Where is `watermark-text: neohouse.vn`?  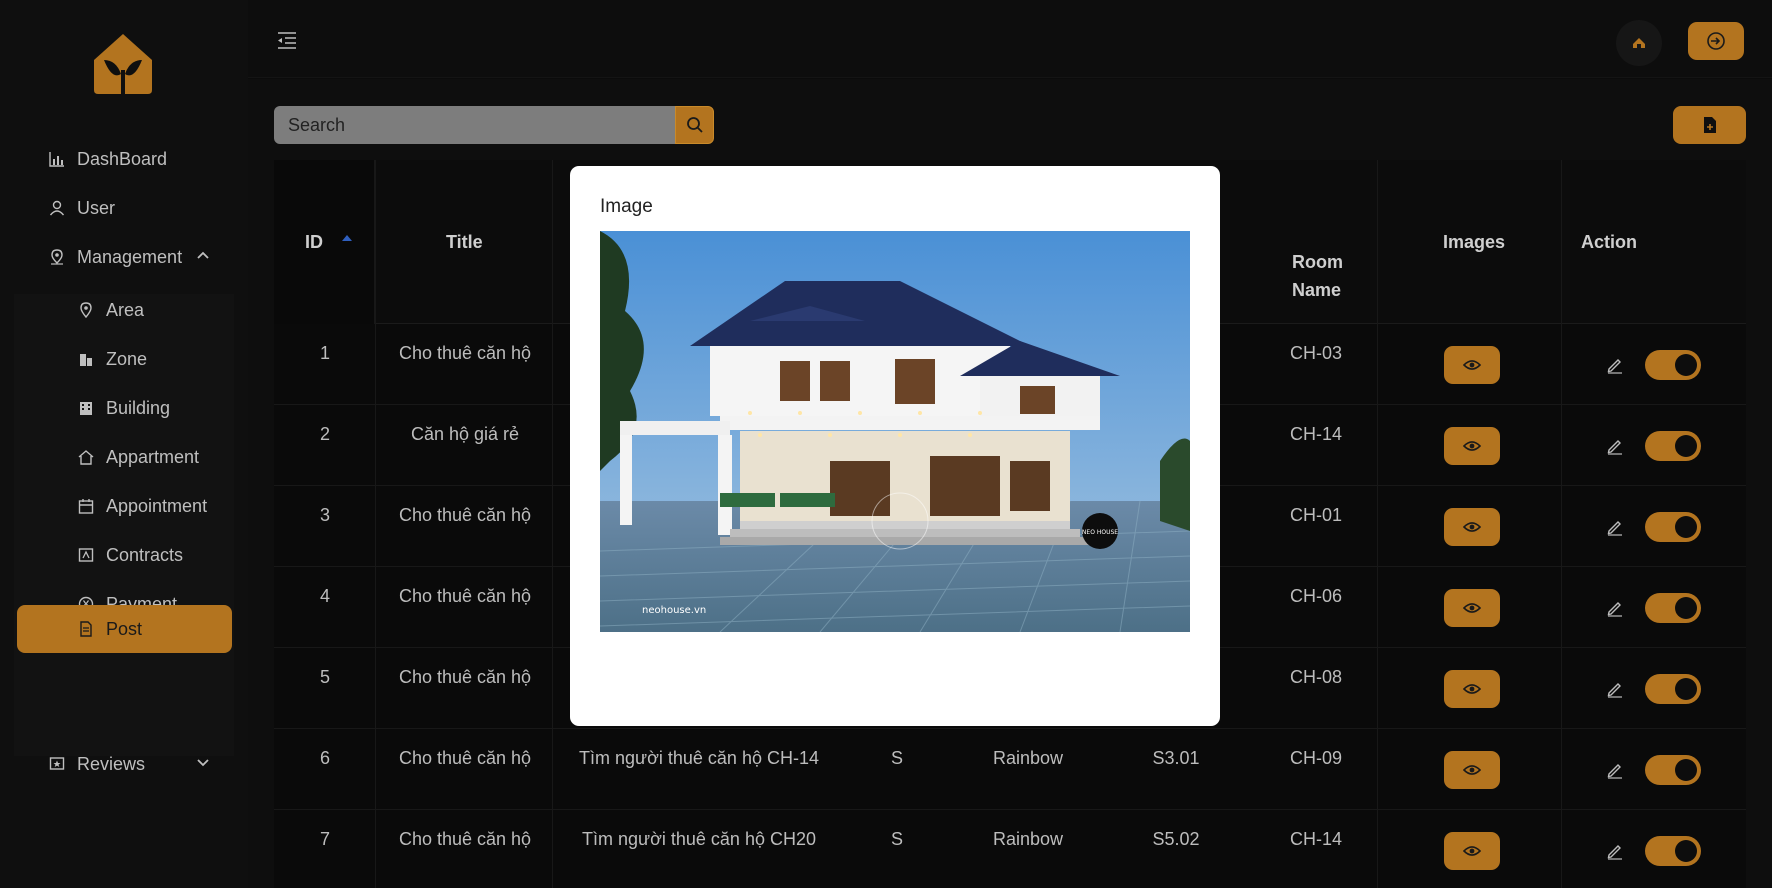 watermark-text: neohouse.vn is located at coordinates (674, 610).